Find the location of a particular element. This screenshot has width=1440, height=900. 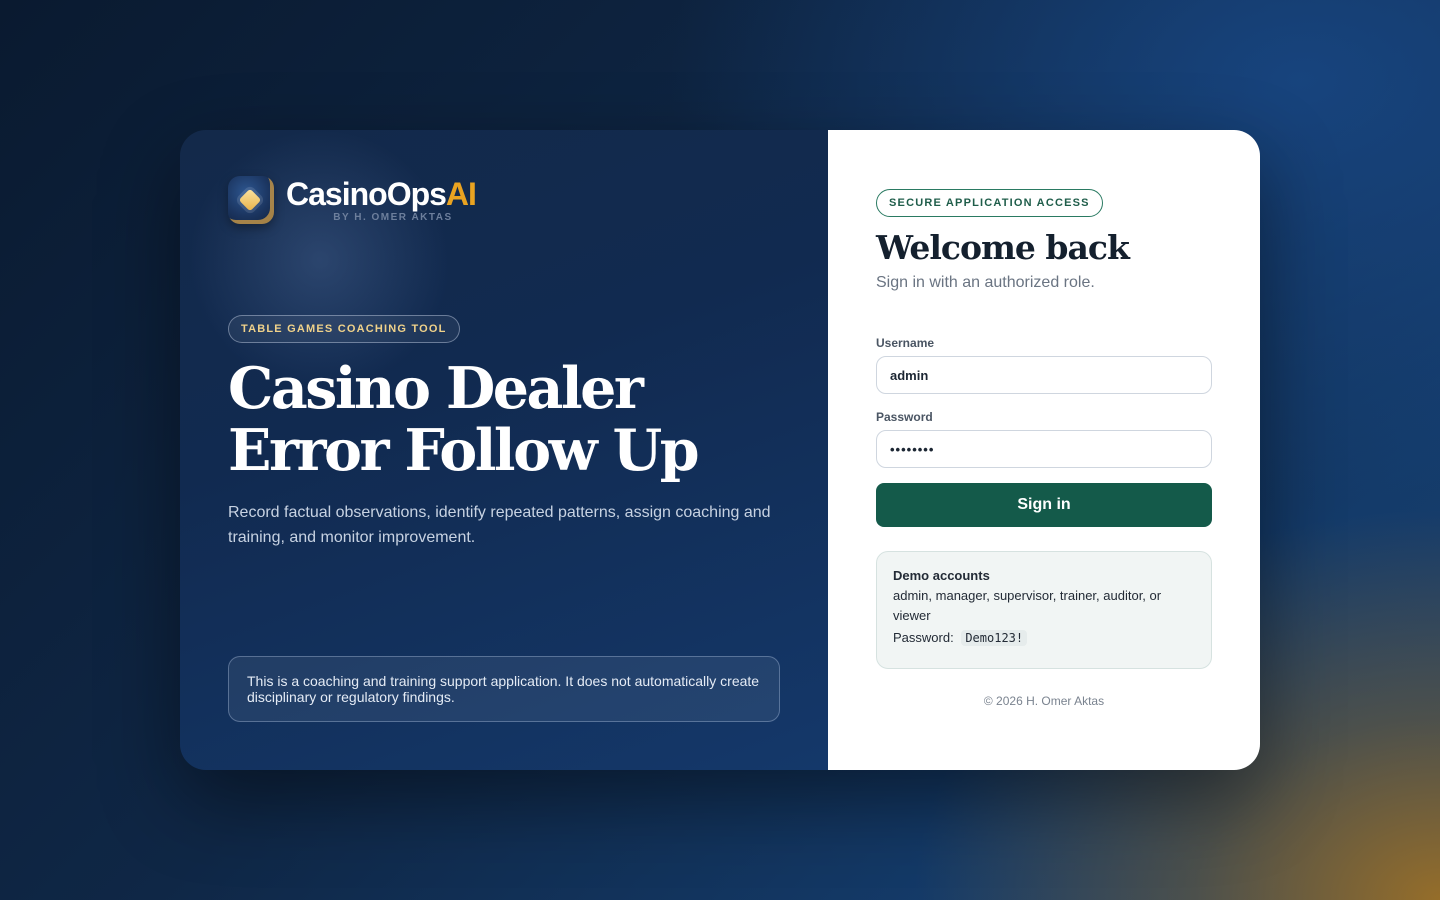

username-label: Username is located at coordinates (905, 343).